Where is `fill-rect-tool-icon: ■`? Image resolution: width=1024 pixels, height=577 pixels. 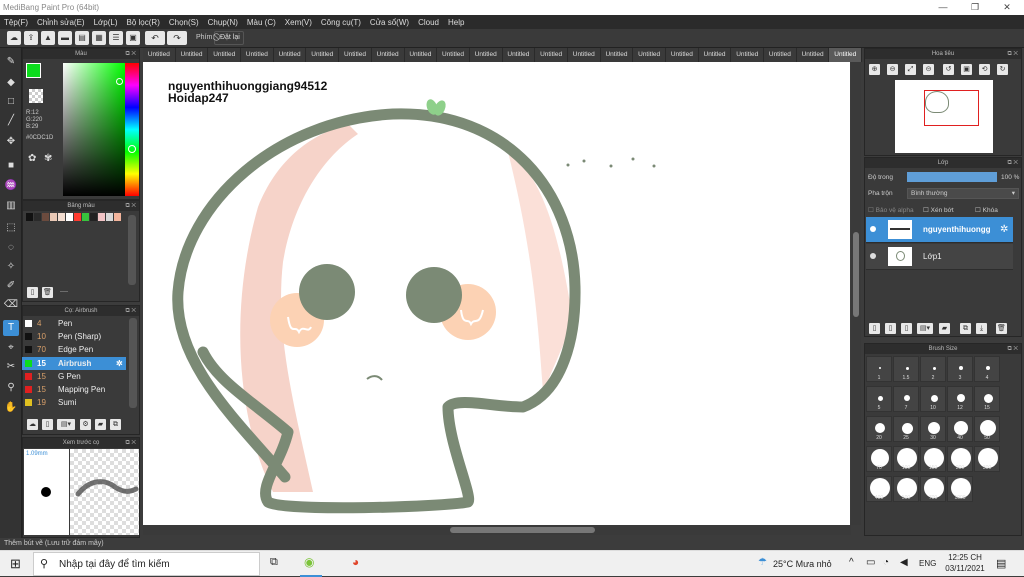
fill-rect-tool-icon: ■ is located at coordinates (11, 166).